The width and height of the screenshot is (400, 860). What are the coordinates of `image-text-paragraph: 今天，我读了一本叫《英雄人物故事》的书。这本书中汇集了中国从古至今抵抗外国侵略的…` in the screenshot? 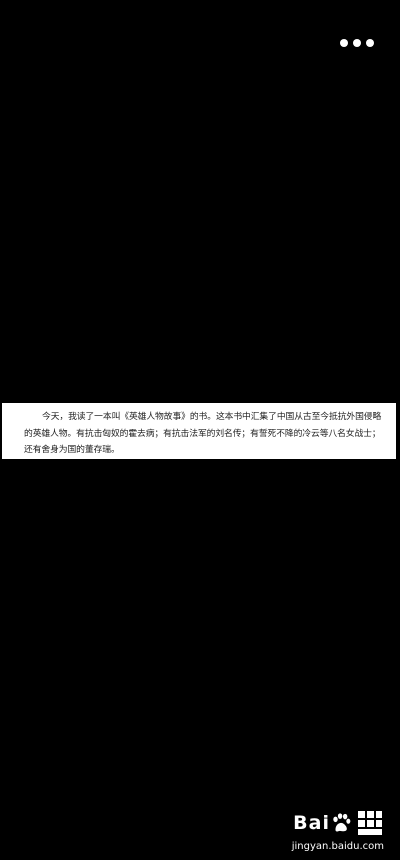 It's located at (203, 433).